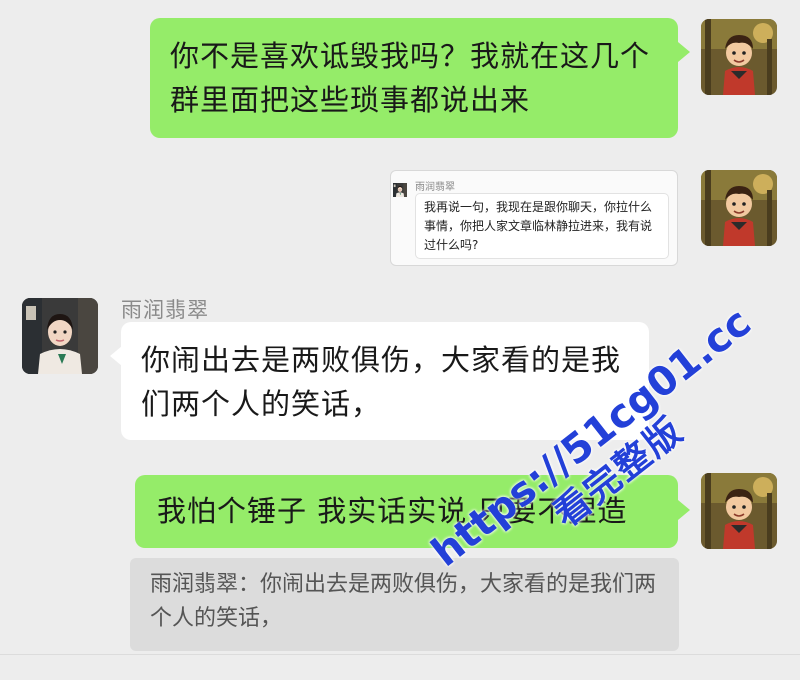 The image size is (800, 680). I want to click on message-bubble-sent: 你不是喜欢诋毁我吗？我就在这几个群里面把这些琐事都说出来, so click(414, 78).